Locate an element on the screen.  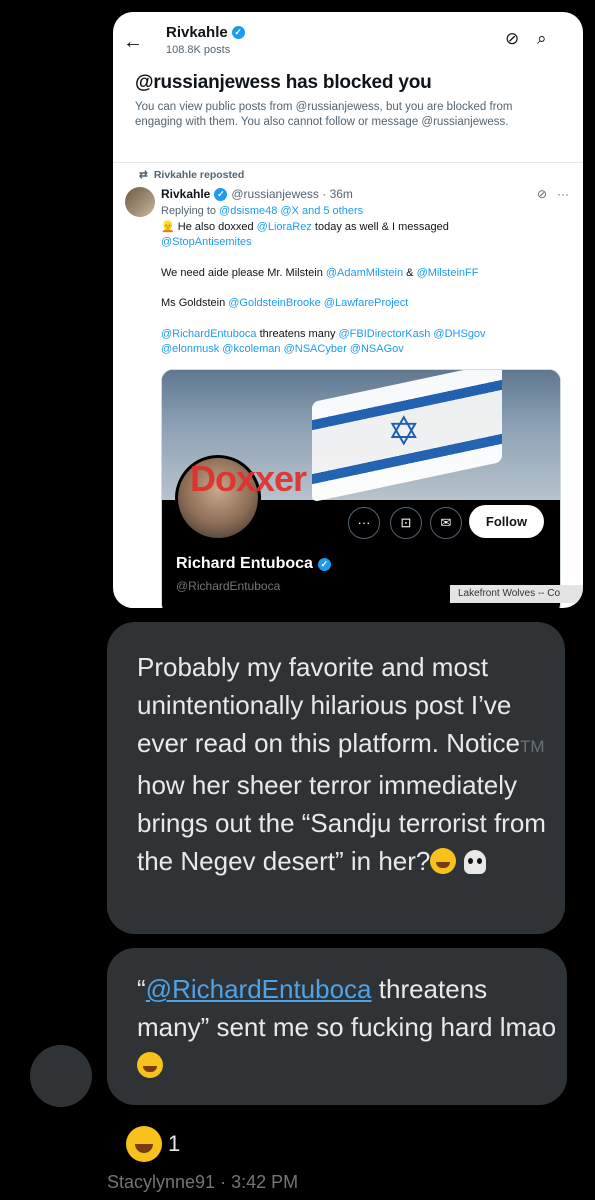
follow-button: Follow is located at coordinates (506, 521).